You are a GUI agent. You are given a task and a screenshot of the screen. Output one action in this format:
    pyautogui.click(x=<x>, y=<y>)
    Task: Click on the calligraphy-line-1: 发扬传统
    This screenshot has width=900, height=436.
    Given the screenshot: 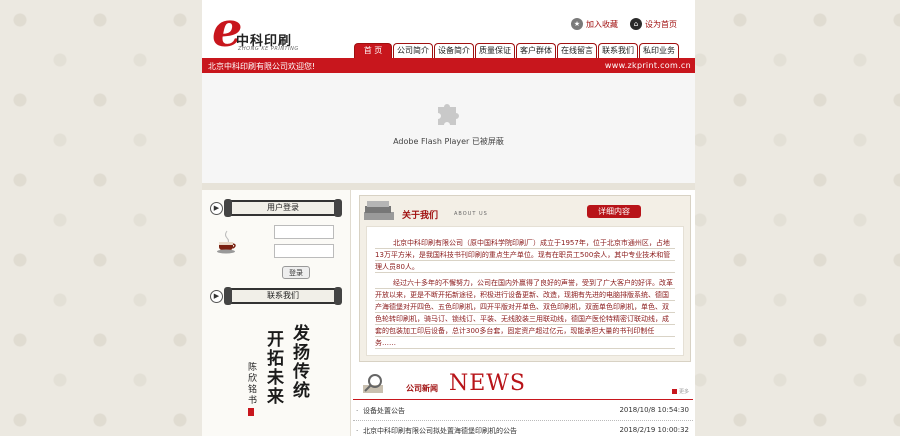 What is the action you would take?
    pyautogui.click(x=299, y=362)
    